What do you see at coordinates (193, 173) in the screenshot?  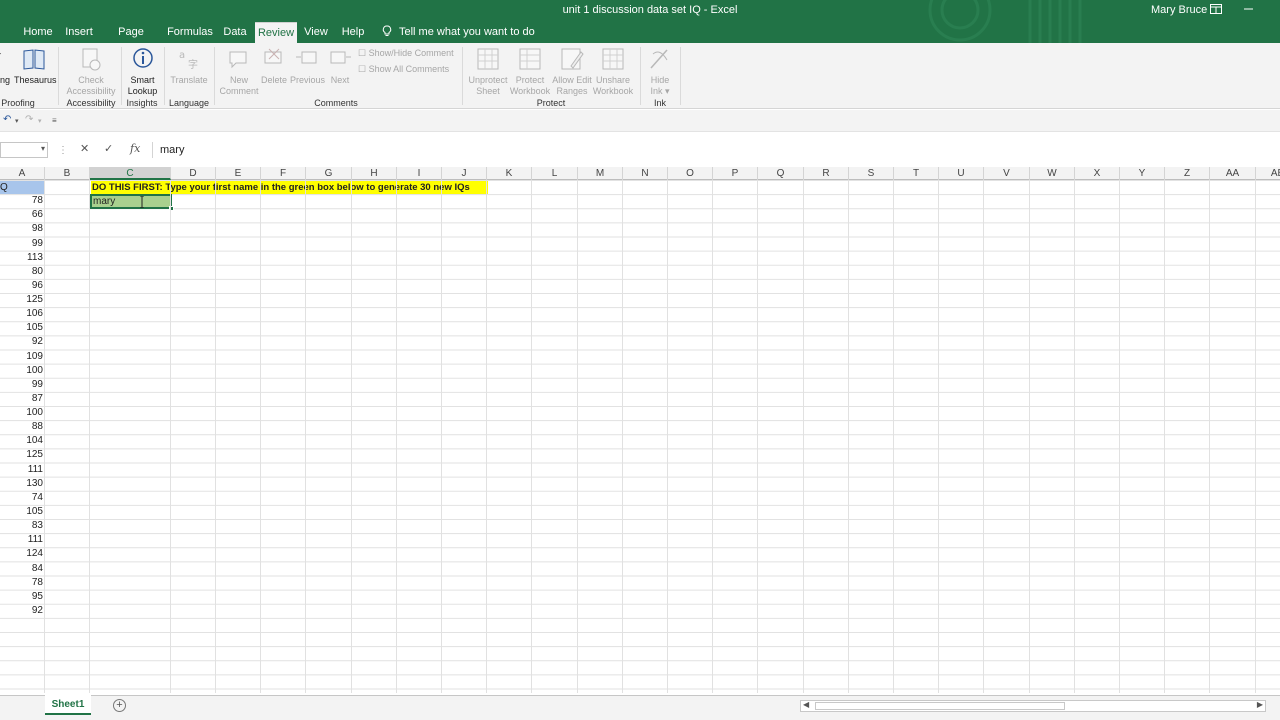 I see `column-header-d: D` at bounding box center [193, 173].